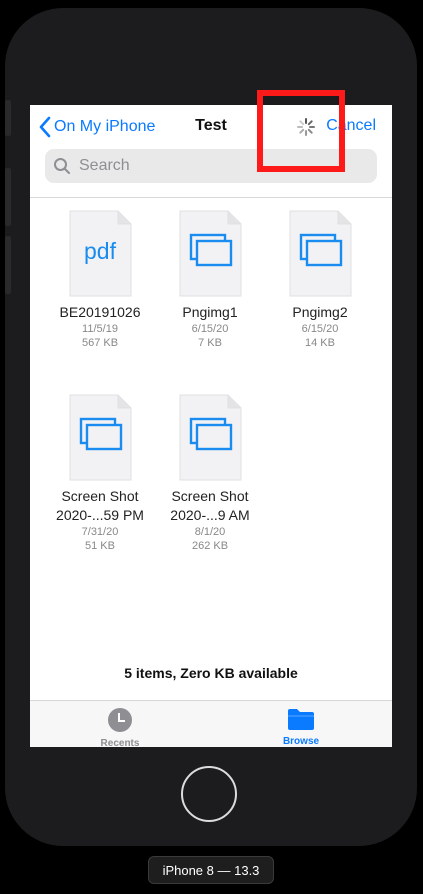  I want to click on file-size: 14 KB, so click(320, 343).